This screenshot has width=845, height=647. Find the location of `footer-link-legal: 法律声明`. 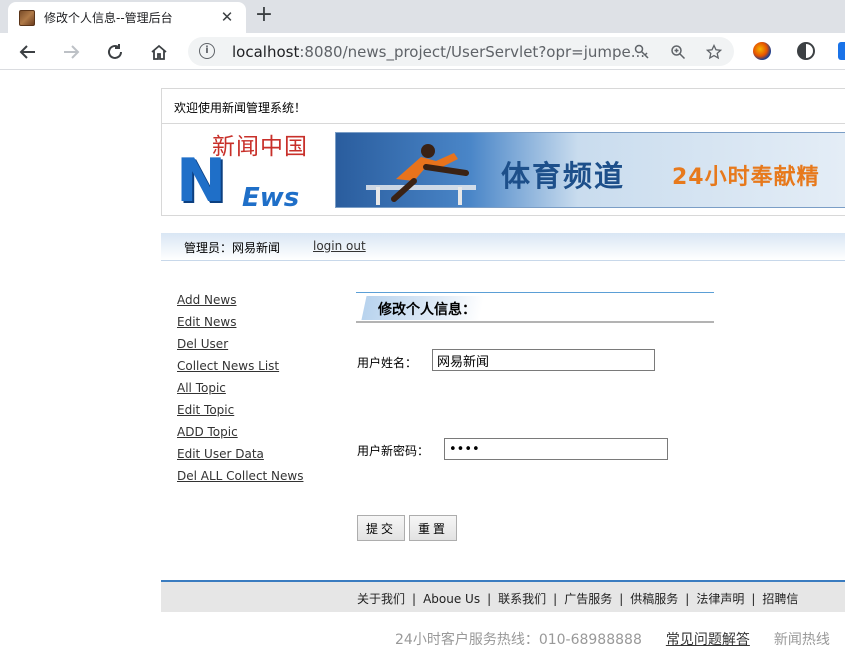

footer-link-legal: 法律声明 is located at coordinates (720, 599).